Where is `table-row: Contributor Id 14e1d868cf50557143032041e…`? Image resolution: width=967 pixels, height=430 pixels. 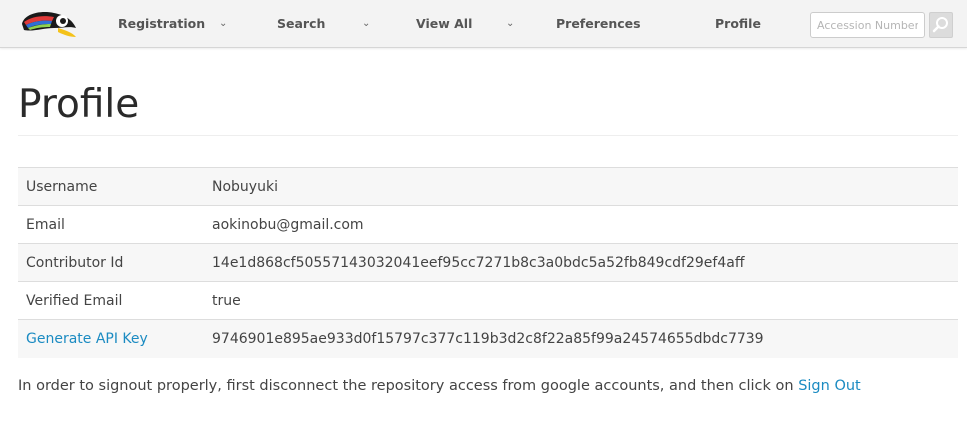 table-row: Contributor Id 14e1d868cf50557143032041e… is located at coordinates (488, 262).